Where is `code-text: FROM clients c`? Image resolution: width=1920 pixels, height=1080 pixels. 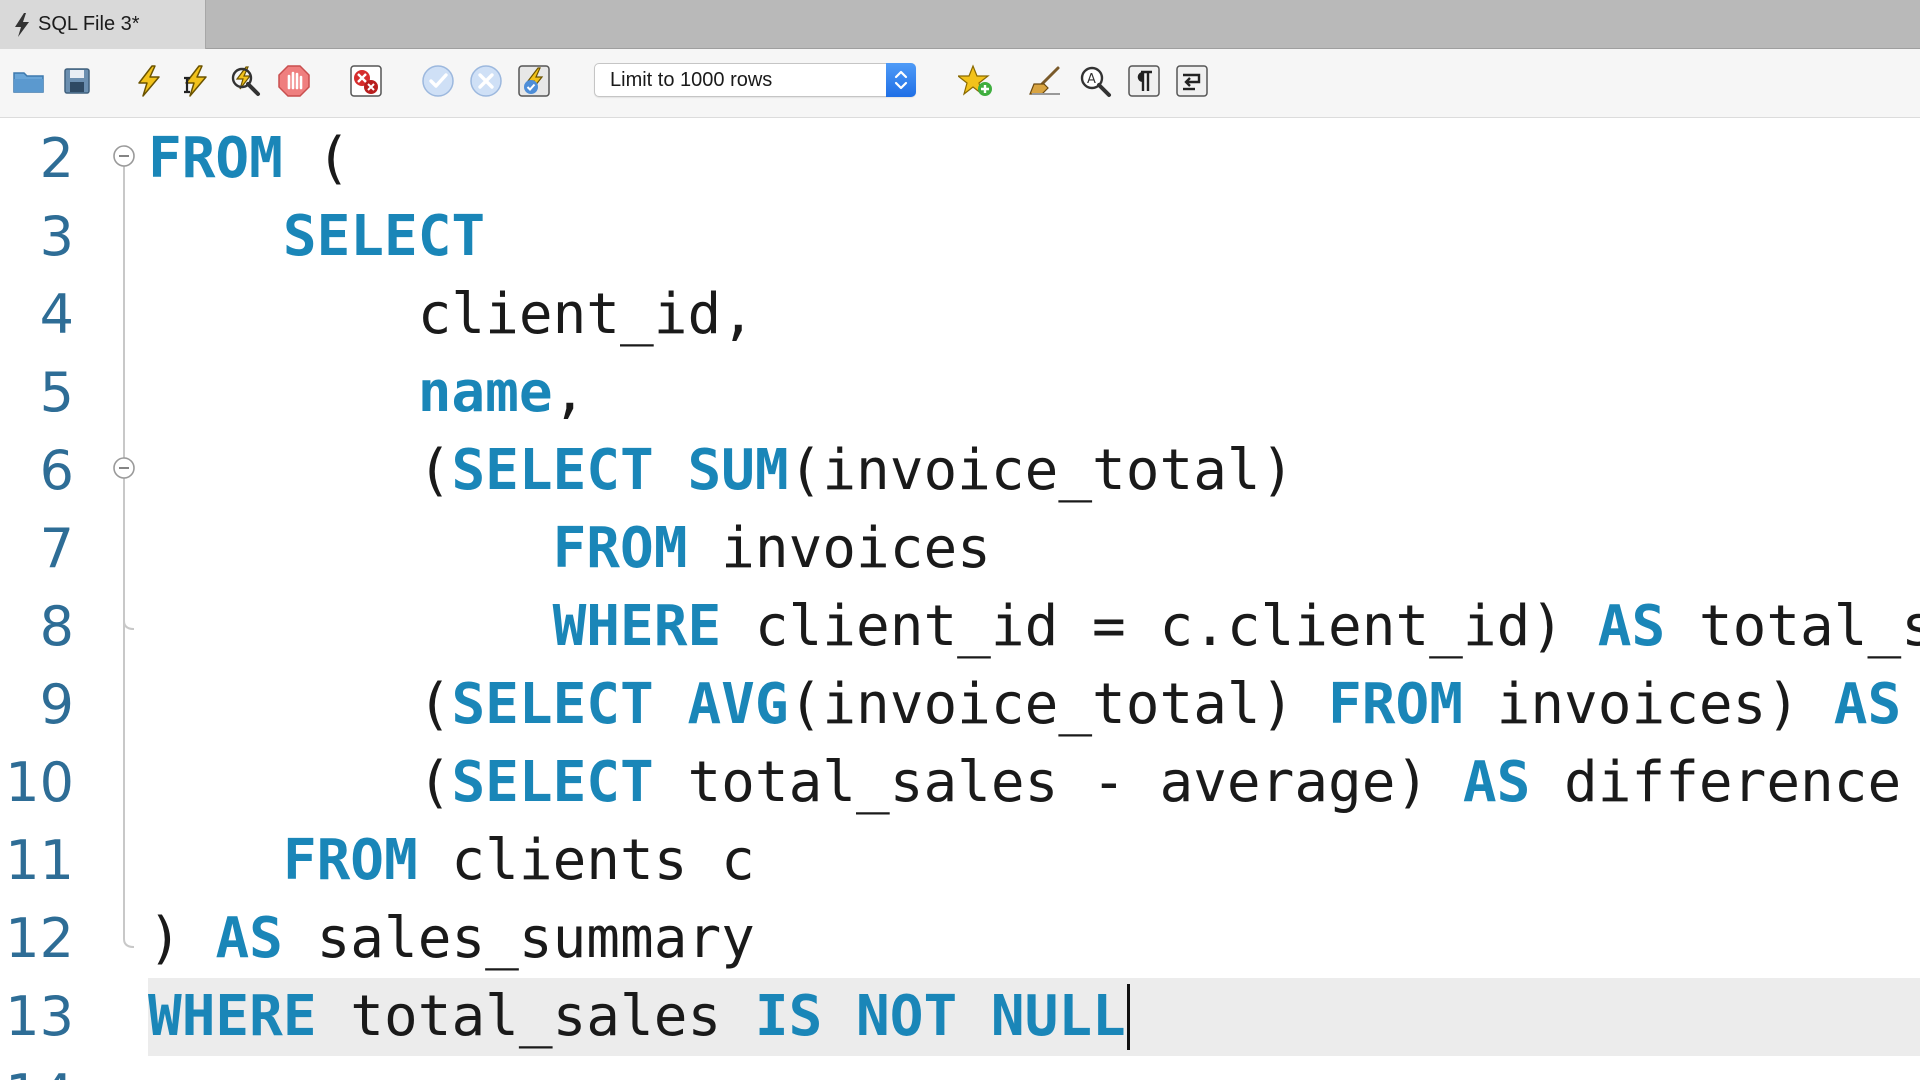 code-text: FROM clients c is located at coordinates (451, 861).